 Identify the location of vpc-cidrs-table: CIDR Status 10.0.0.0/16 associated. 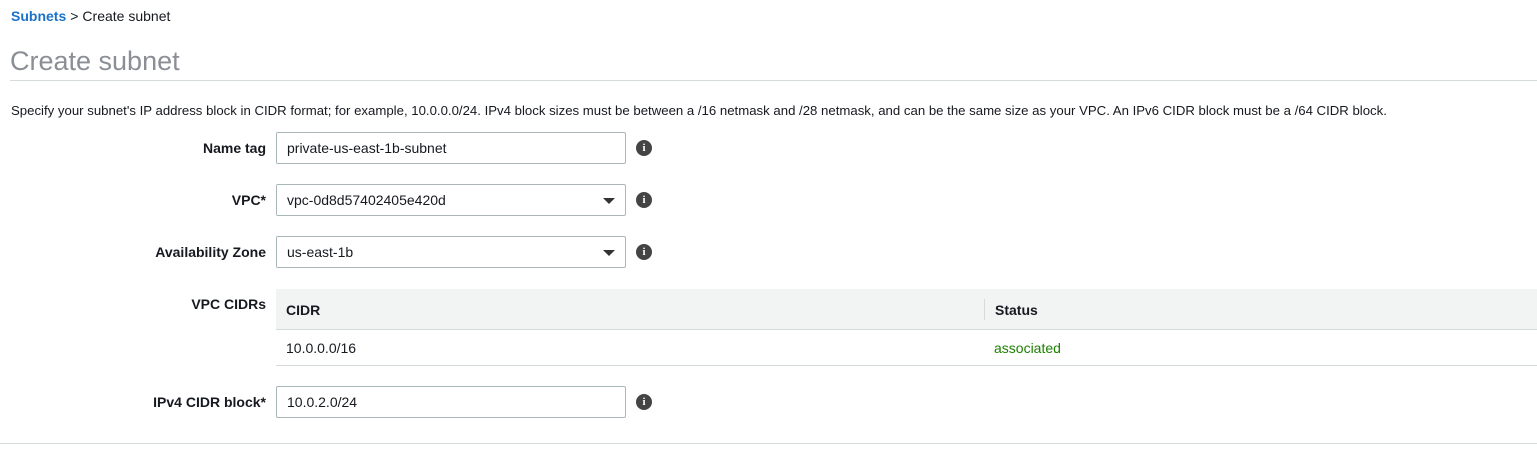
(906, 327).